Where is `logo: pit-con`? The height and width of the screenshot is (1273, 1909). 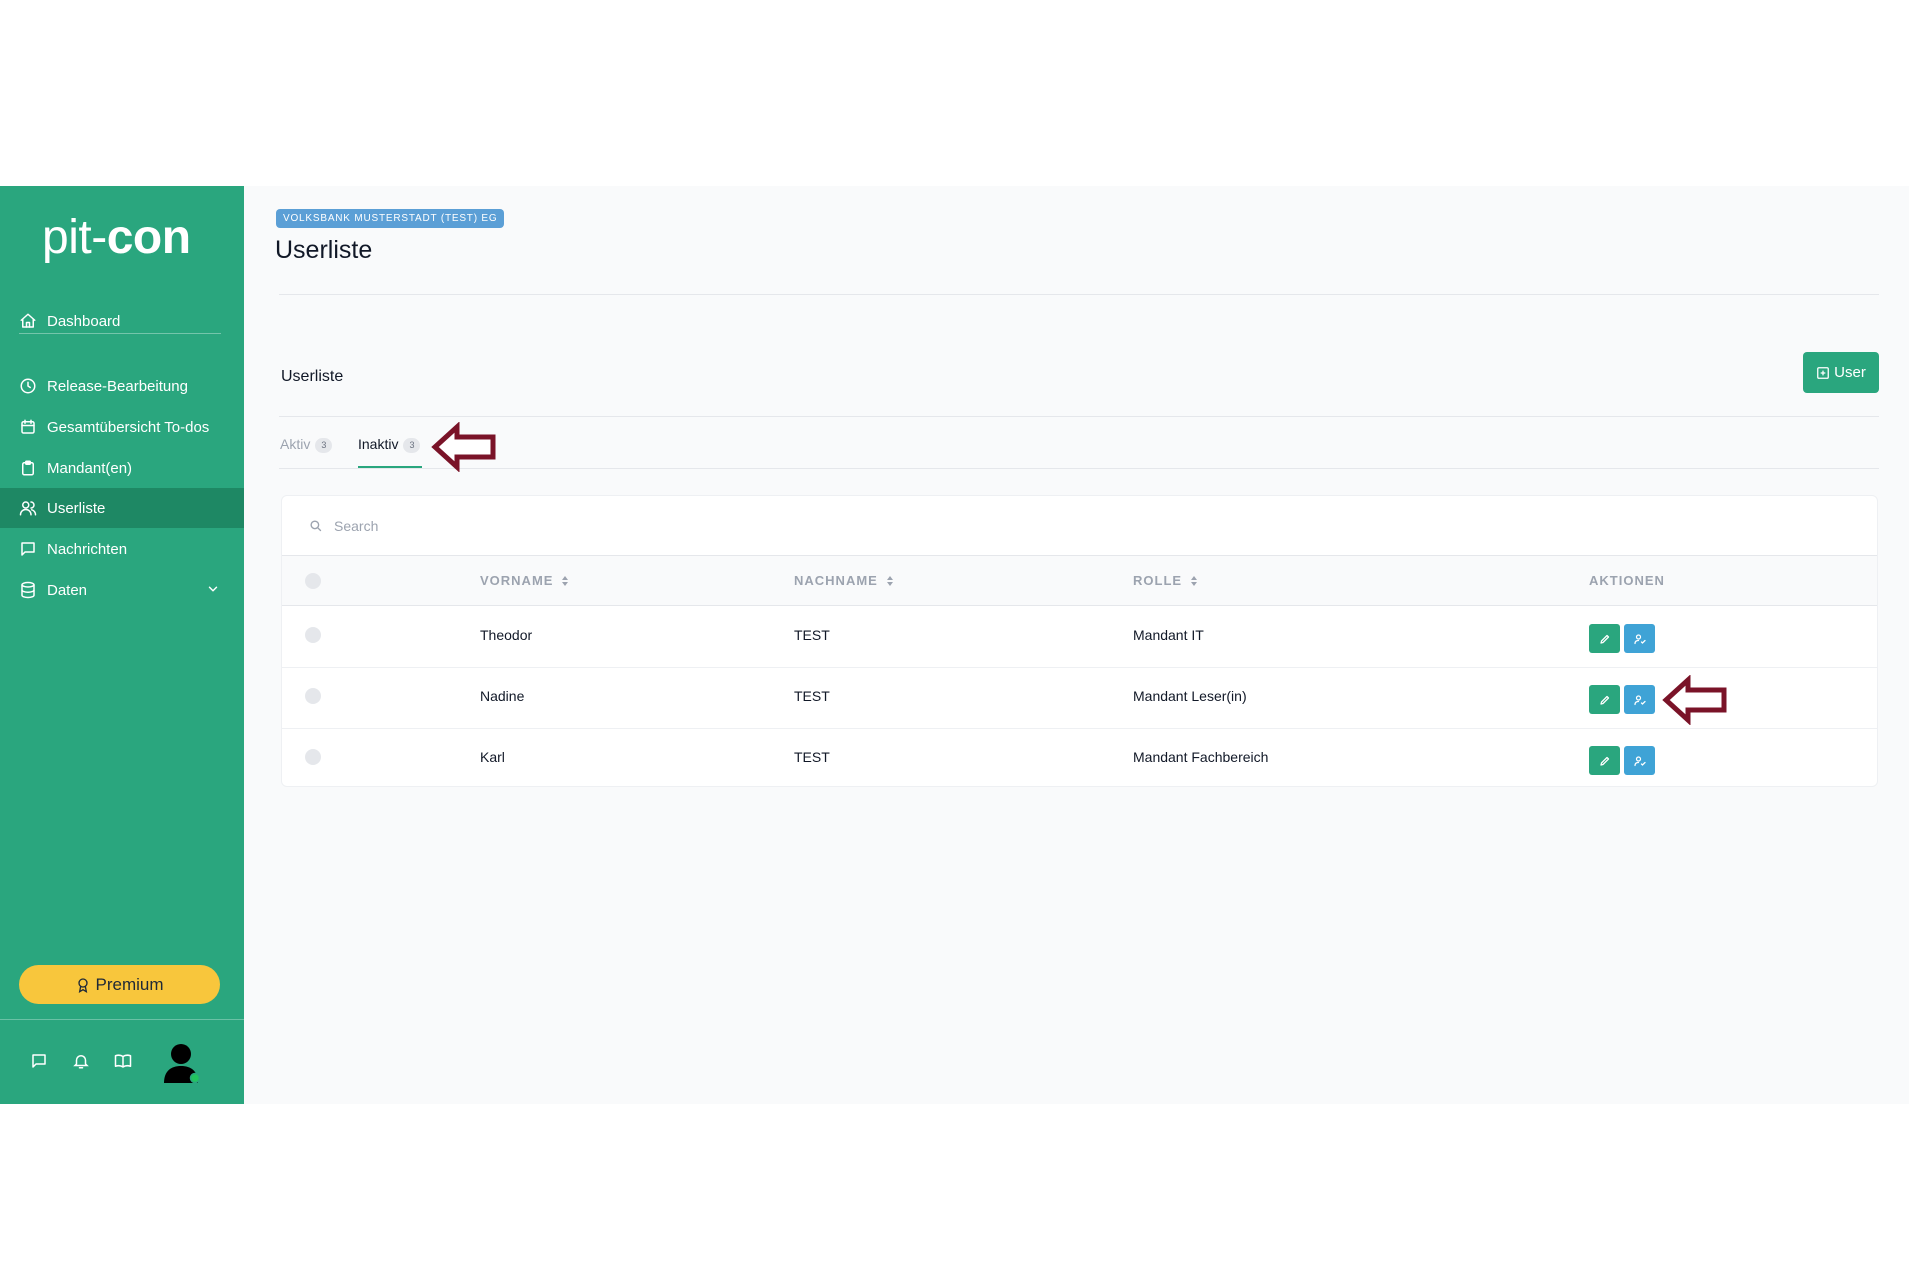
logo: pit-con is located at coordinates (116, 237).